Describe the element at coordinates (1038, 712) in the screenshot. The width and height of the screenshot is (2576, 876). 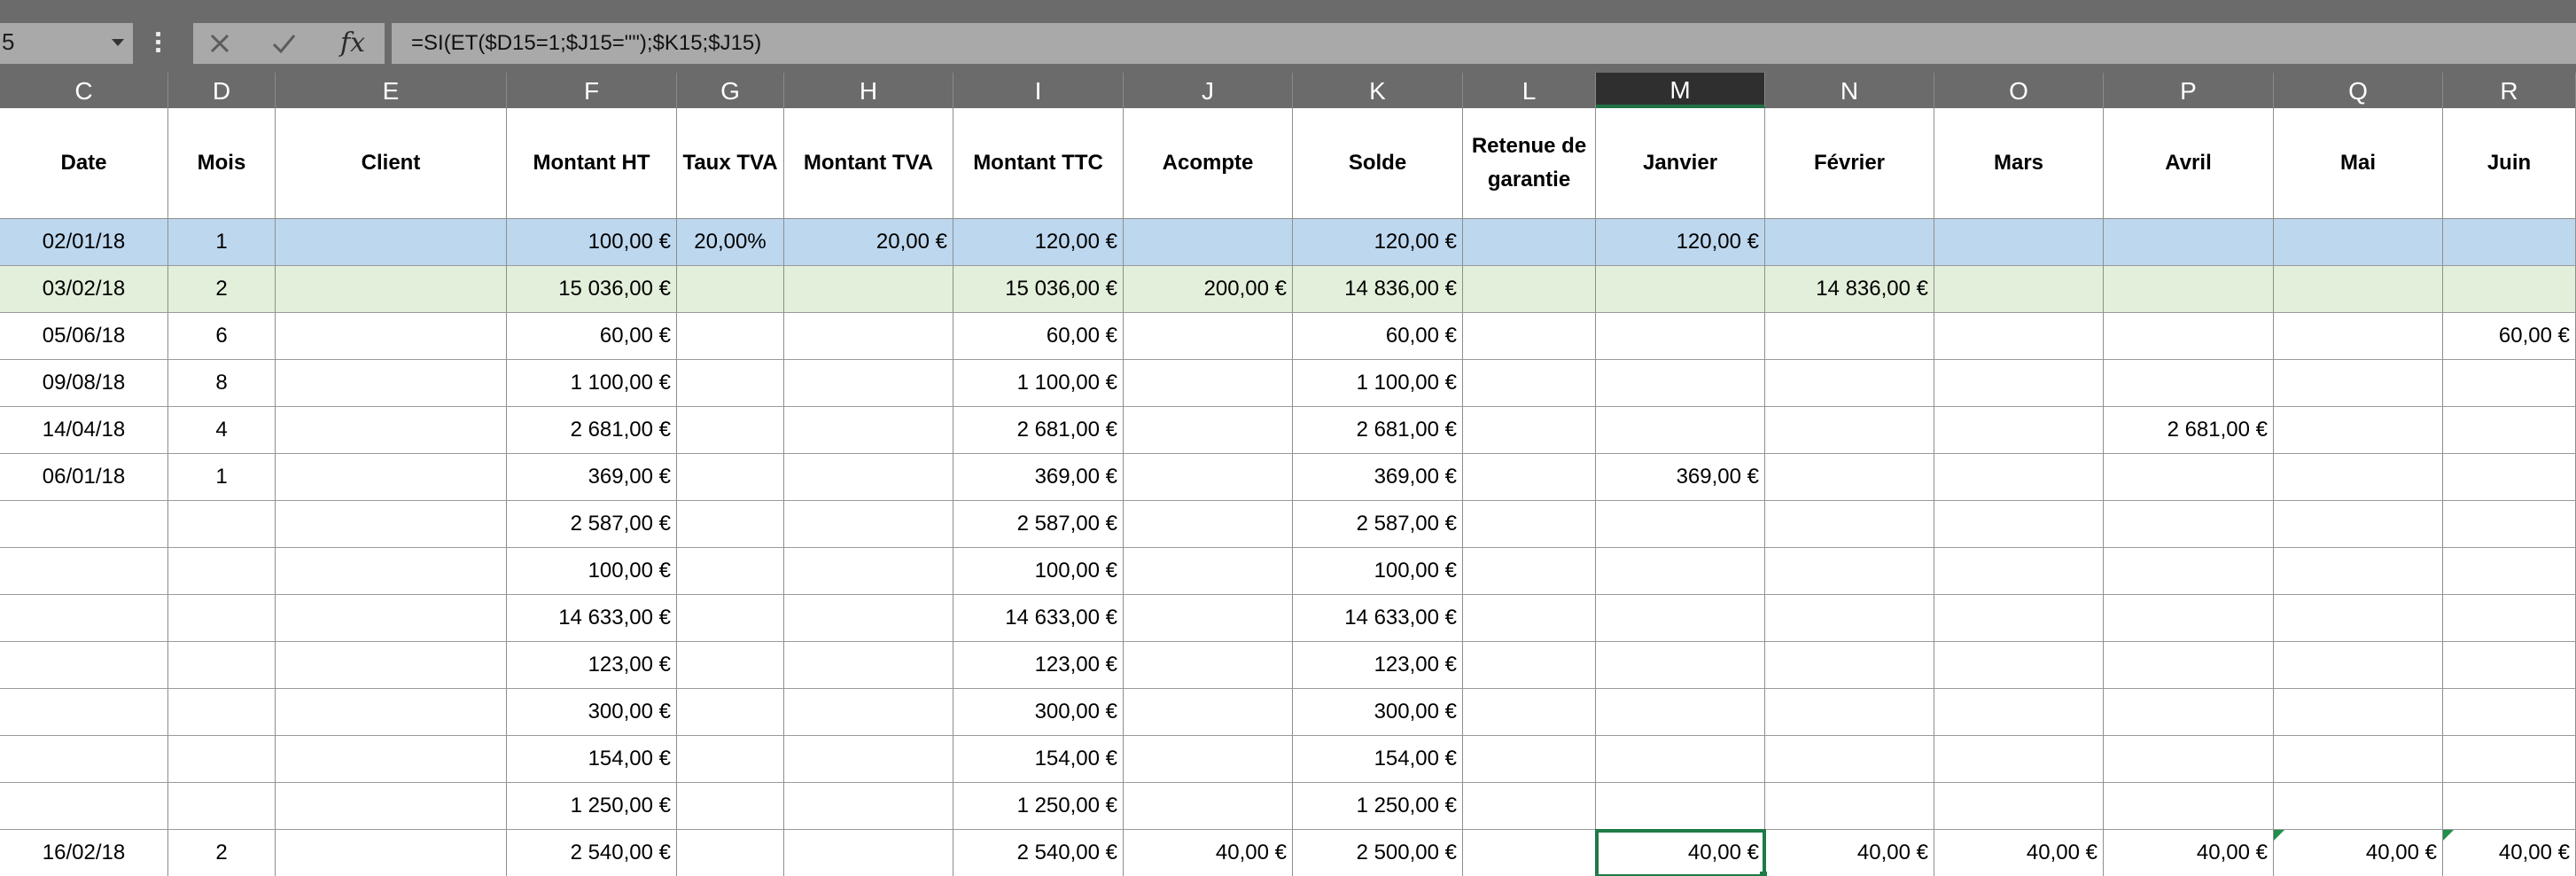
I see `cell-i: 300,00 €` at that location.